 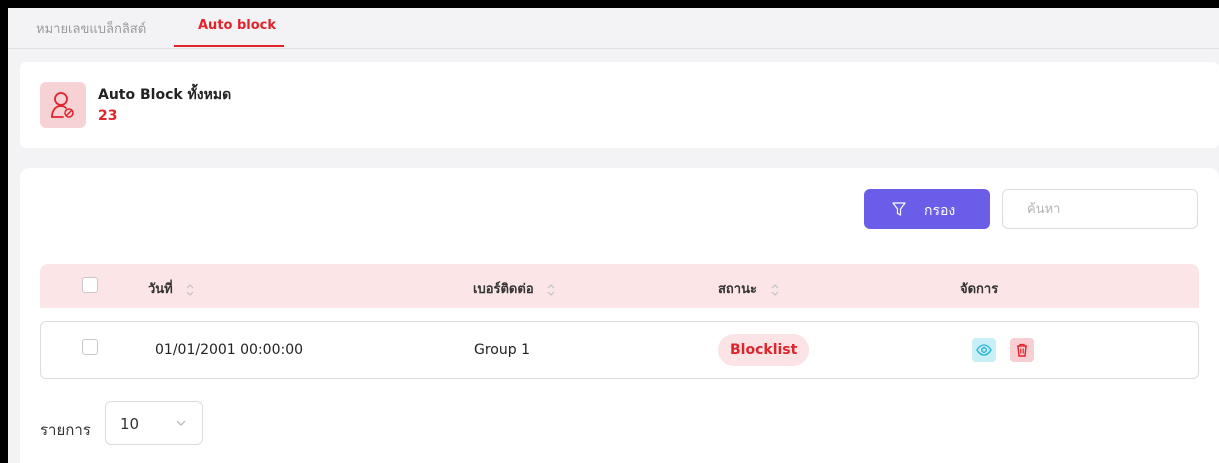 What do you see at coordinates (130, 424) in the screenshot?
I see `page-size-value: 10` at bounding box center [130, 424].